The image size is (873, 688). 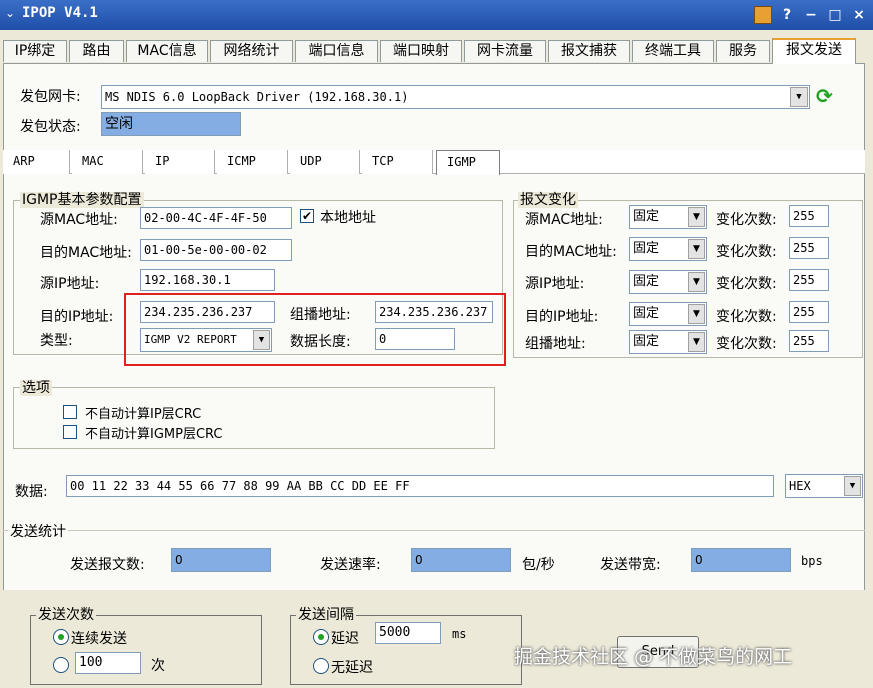 I want to click on status-label: 发包状态:, so click(x=50, y=127).